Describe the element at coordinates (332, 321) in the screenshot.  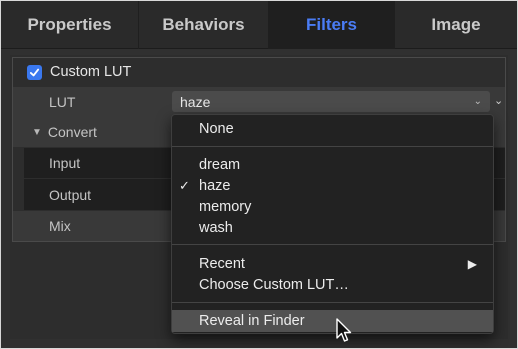
I see `menu-item-reveal-in-finder: Reveal in Finder` at that location.